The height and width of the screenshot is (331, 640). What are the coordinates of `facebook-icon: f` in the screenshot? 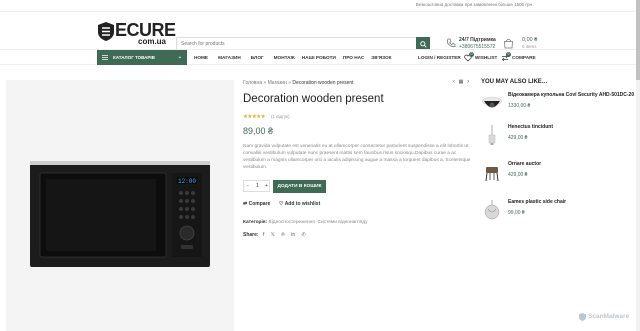 It's located at (263, 235).